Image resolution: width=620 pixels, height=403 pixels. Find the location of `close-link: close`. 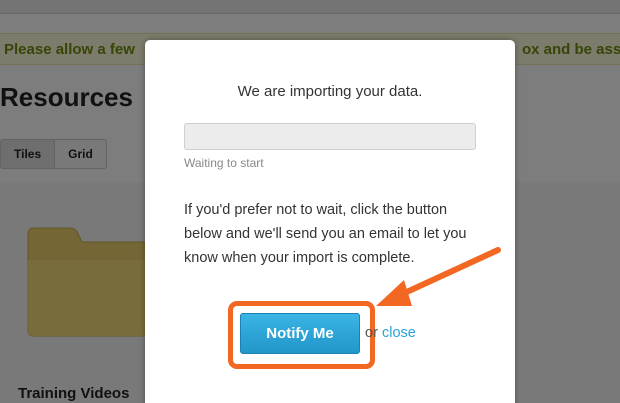

close-link: close is located at coordinates (399, 333).